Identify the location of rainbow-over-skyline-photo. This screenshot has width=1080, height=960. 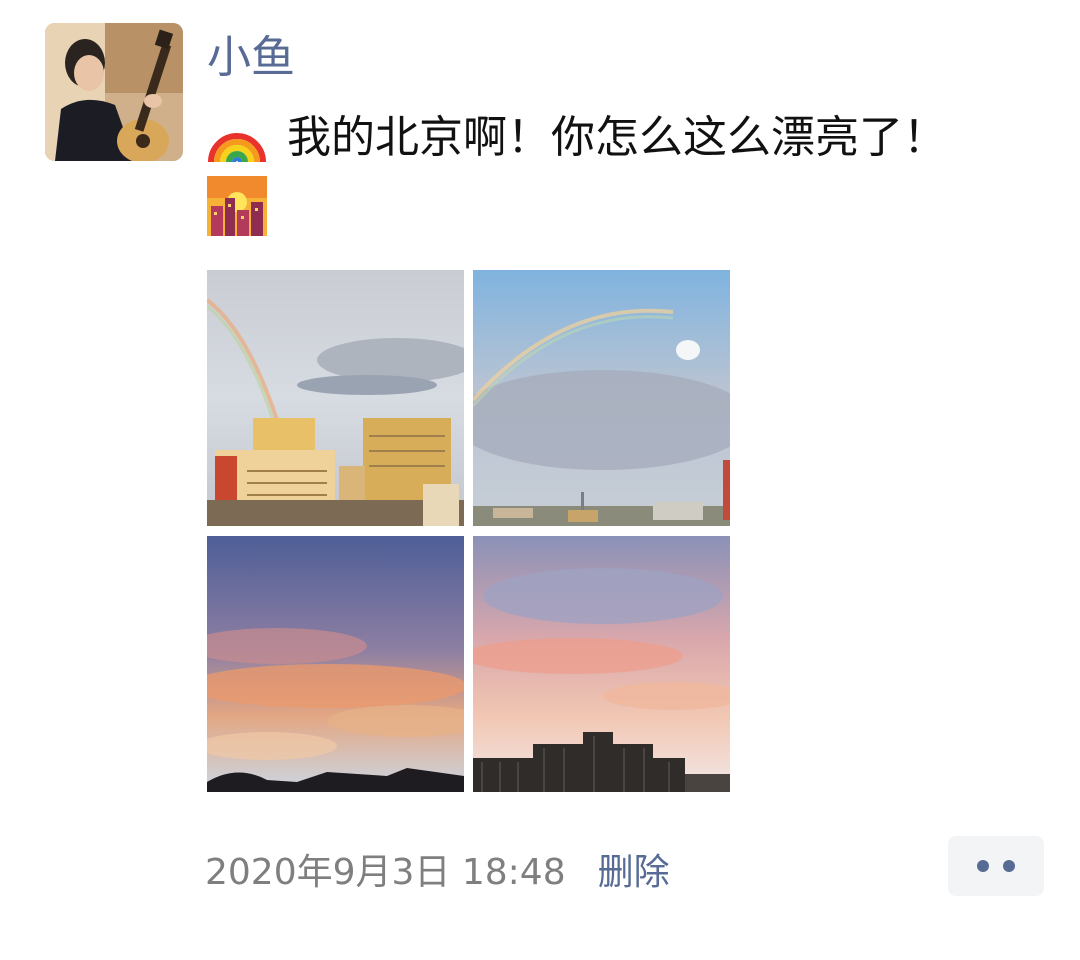
(601, 398).